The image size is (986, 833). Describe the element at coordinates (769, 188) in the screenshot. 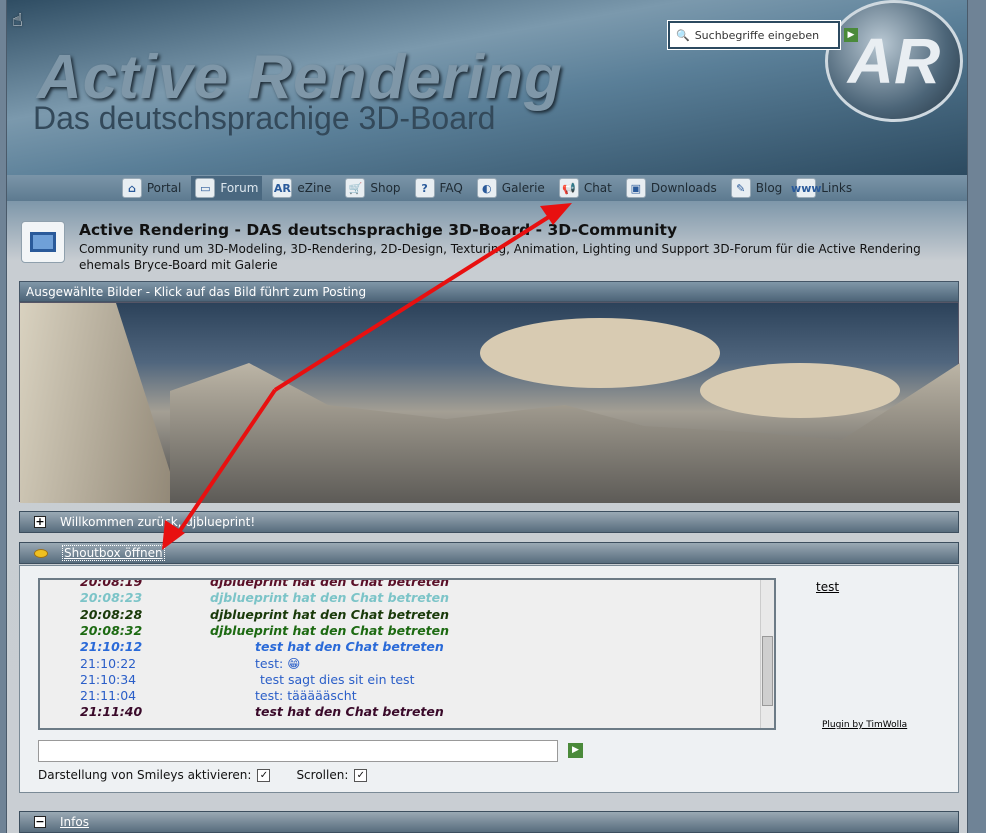

I see `nav-label: Blog` at that location.